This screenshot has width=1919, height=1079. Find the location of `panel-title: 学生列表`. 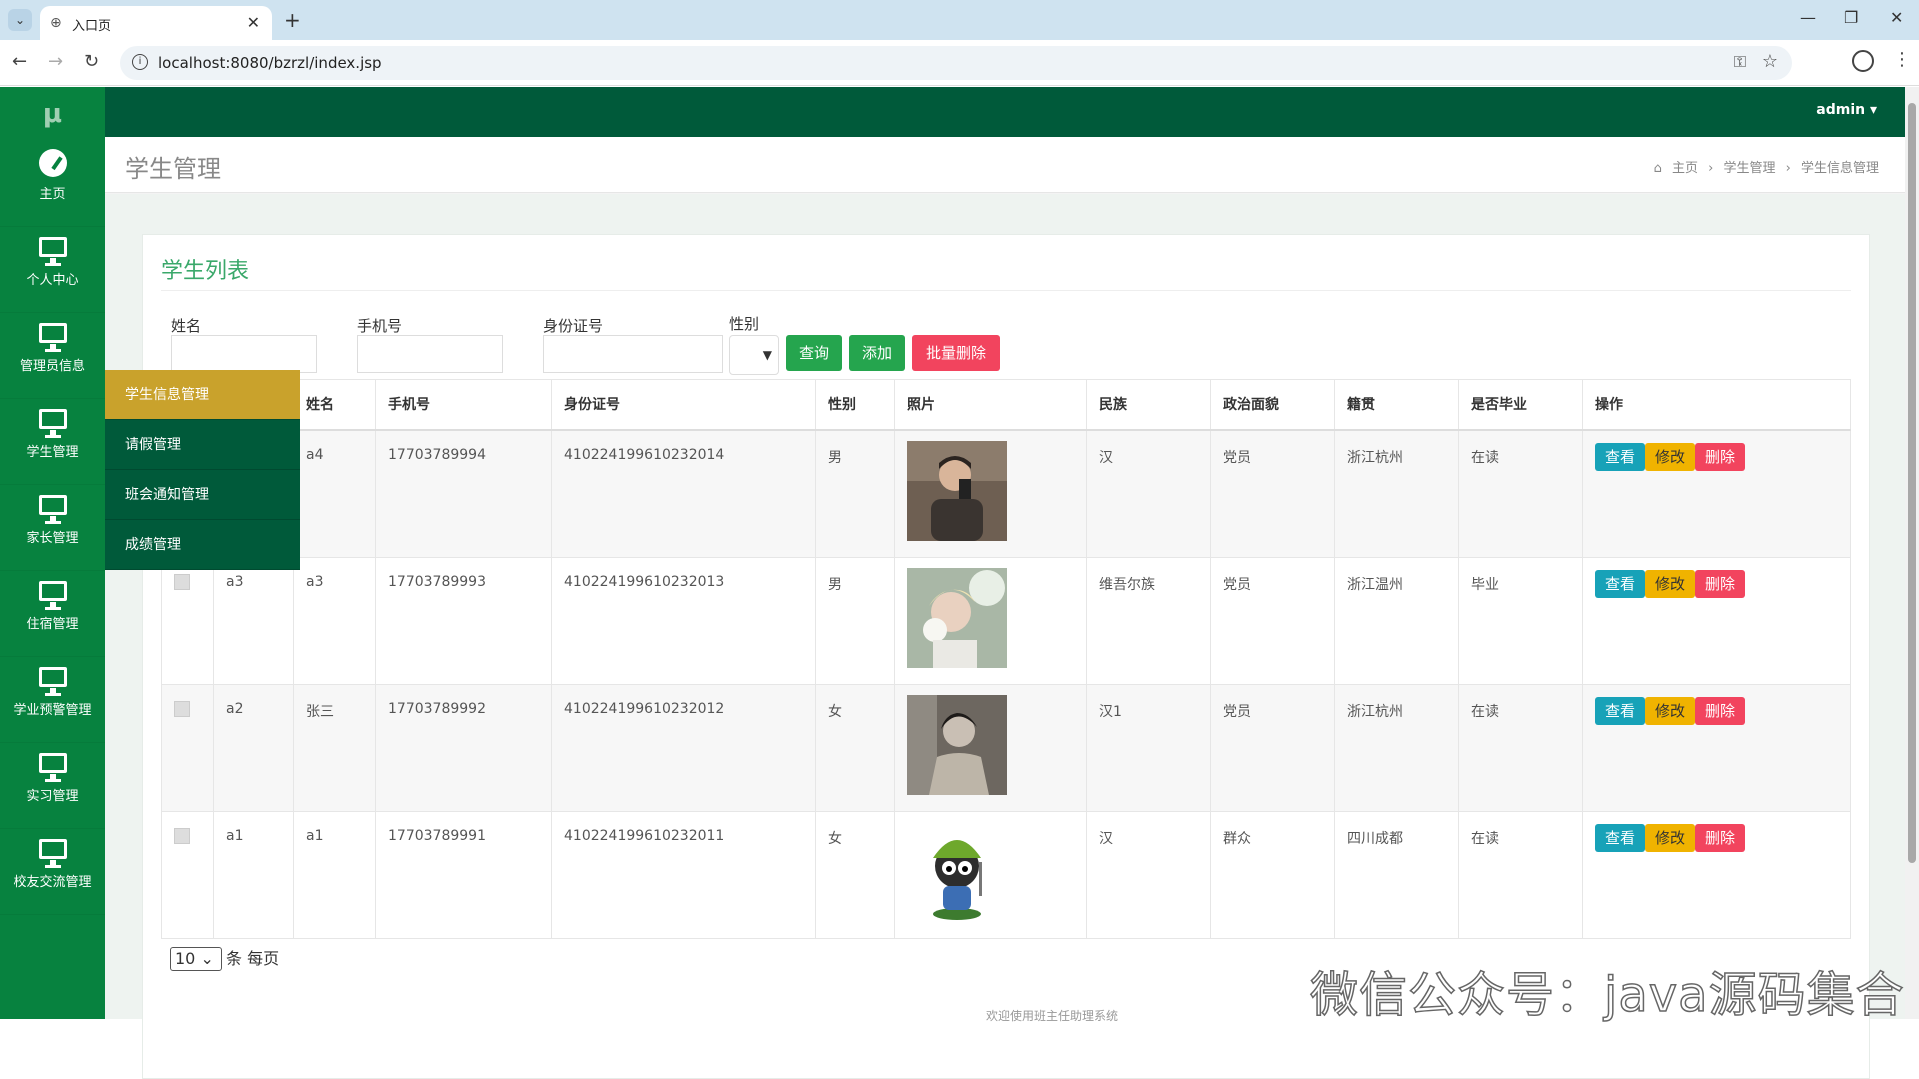

panel-title: 学生列表 is located at coordinates (205, 271).